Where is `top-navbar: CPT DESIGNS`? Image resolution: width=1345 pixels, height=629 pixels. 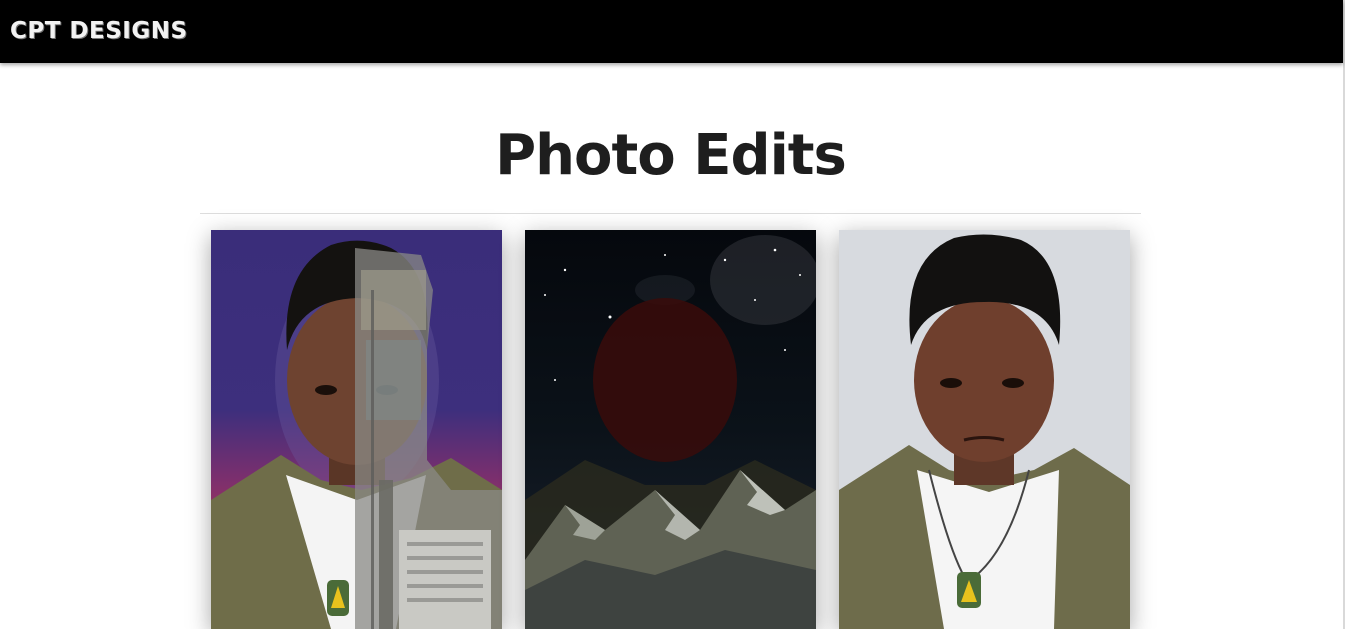
top-navbar: CPT DESIGNS is located at coordinates (671, 31).